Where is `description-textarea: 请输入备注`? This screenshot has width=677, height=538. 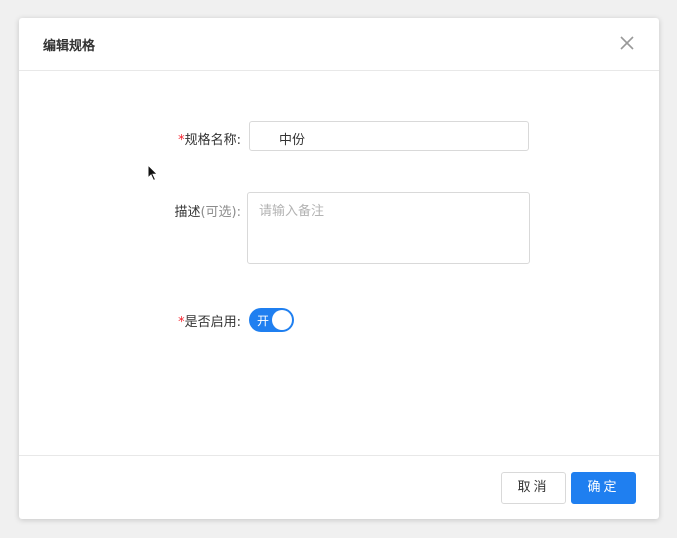
description-textarea: 请输入备注 is located at coordinates (388, 228).